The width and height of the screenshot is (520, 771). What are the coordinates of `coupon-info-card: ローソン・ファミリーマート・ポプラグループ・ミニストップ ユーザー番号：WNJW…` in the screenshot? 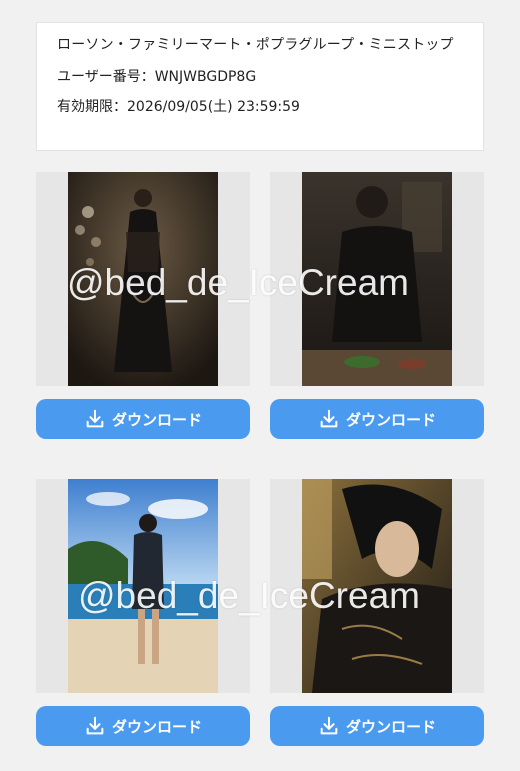 It's located at (260, 86).